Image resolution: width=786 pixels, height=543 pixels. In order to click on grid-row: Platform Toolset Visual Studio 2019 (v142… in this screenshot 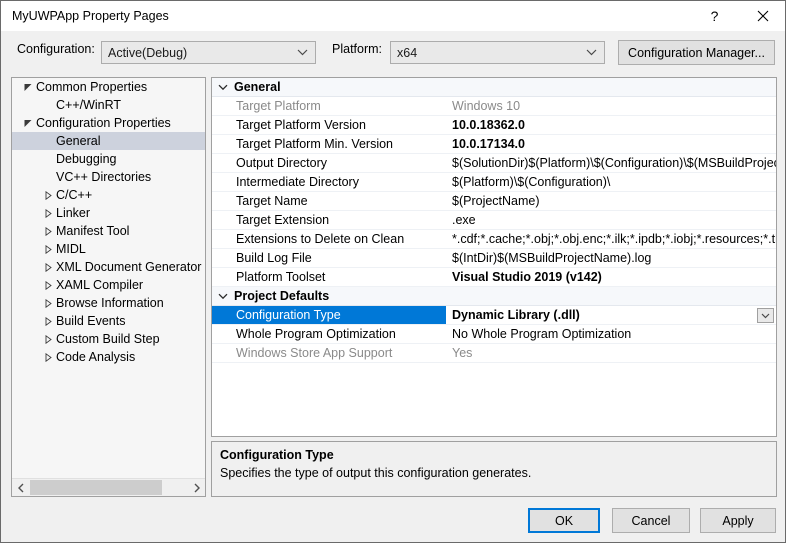, I will do `click(494, 277)`.